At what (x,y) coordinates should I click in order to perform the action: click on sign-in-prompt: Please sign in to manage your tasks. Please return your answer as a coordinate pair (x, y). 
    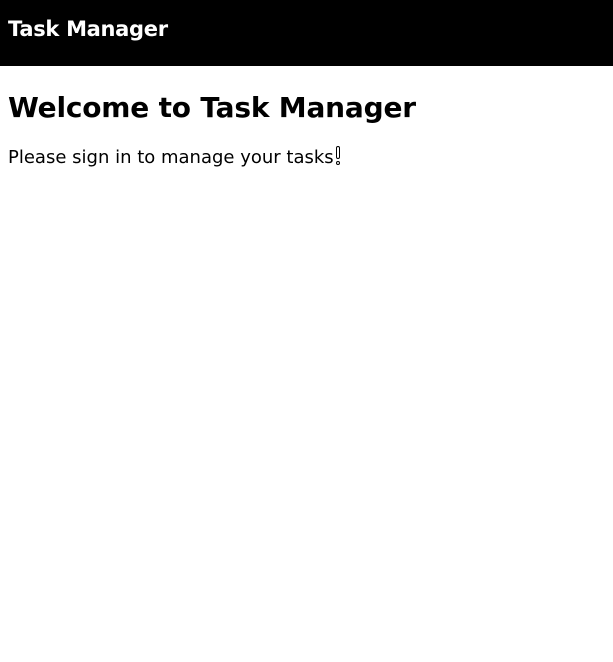
    Looking at the image, I should click on (306, 158).